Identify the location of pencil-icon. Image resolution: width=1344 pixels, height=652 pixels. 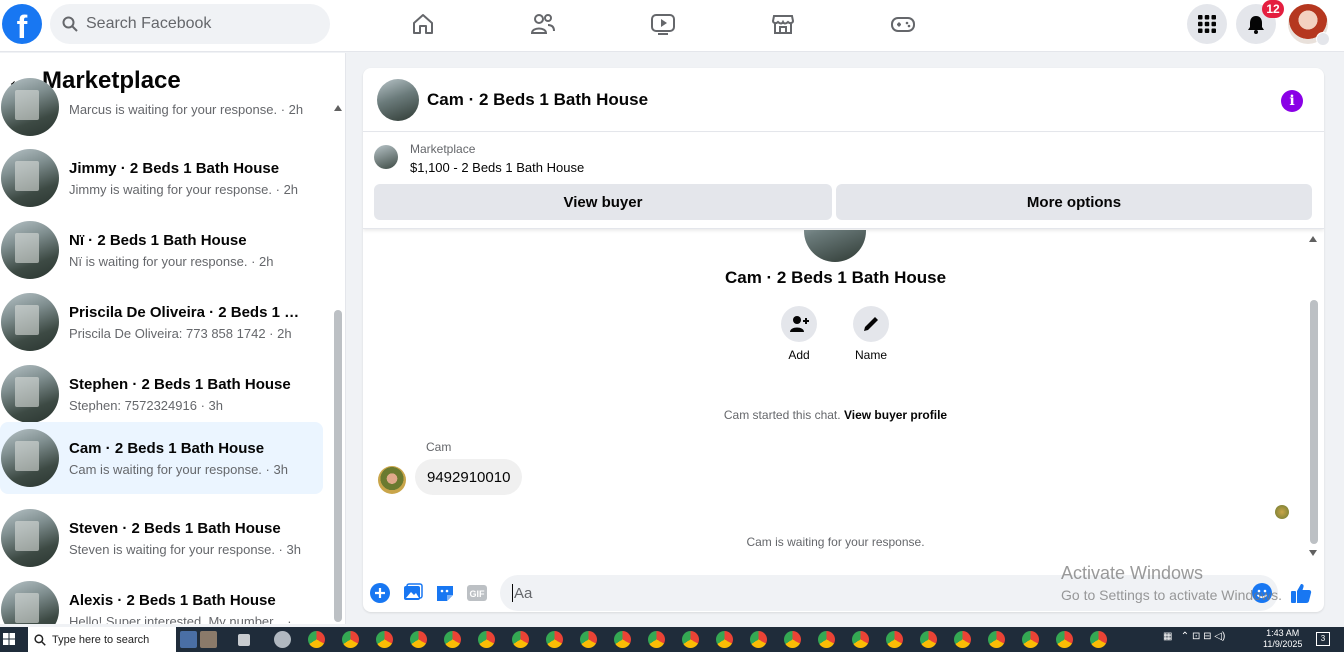
(871, 324).